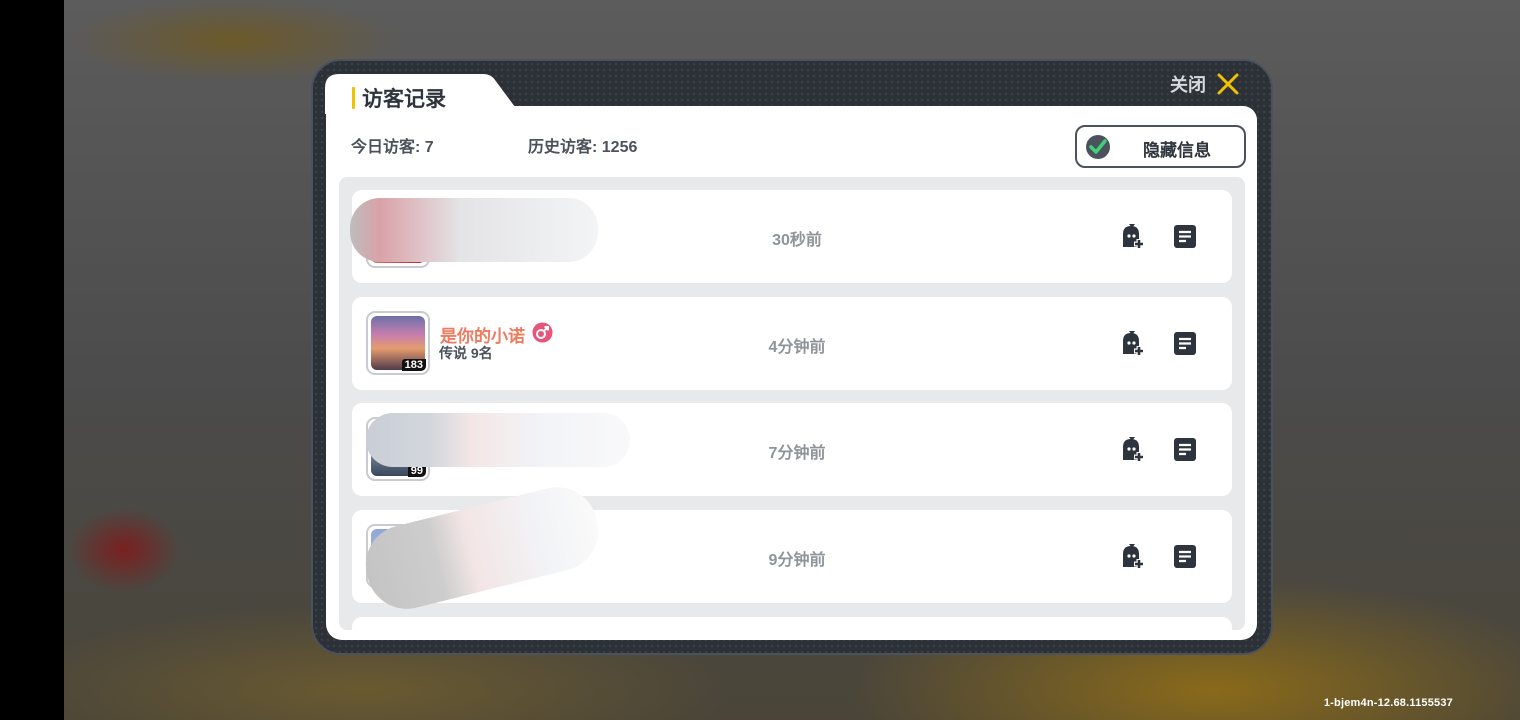 Image resolution: width=1520 pixels, height=720 pixels. Describe the element at coordinates (353, 98) in the screenshot. I see `title-accent-bar` at that location.